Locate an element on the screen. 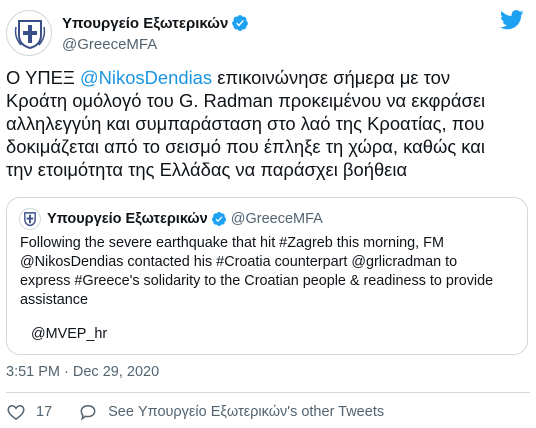  quoted-tweet-header: Υπουργείο Εξωτερικών @GreeceMFA is located at coordinates (171, 219).